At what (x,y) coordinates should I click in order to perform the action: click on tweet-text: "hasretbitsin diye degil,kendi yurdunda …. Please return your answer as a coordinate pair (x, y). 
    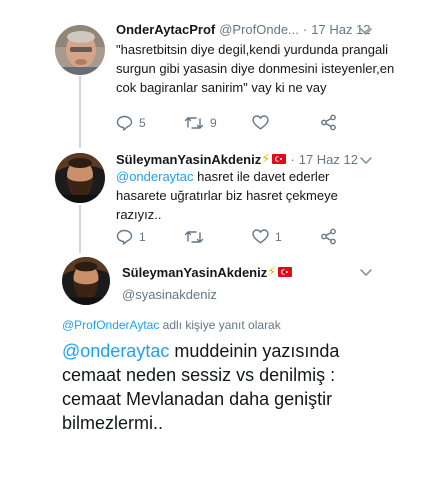
    Looking at the image, I should click on (255, 68).